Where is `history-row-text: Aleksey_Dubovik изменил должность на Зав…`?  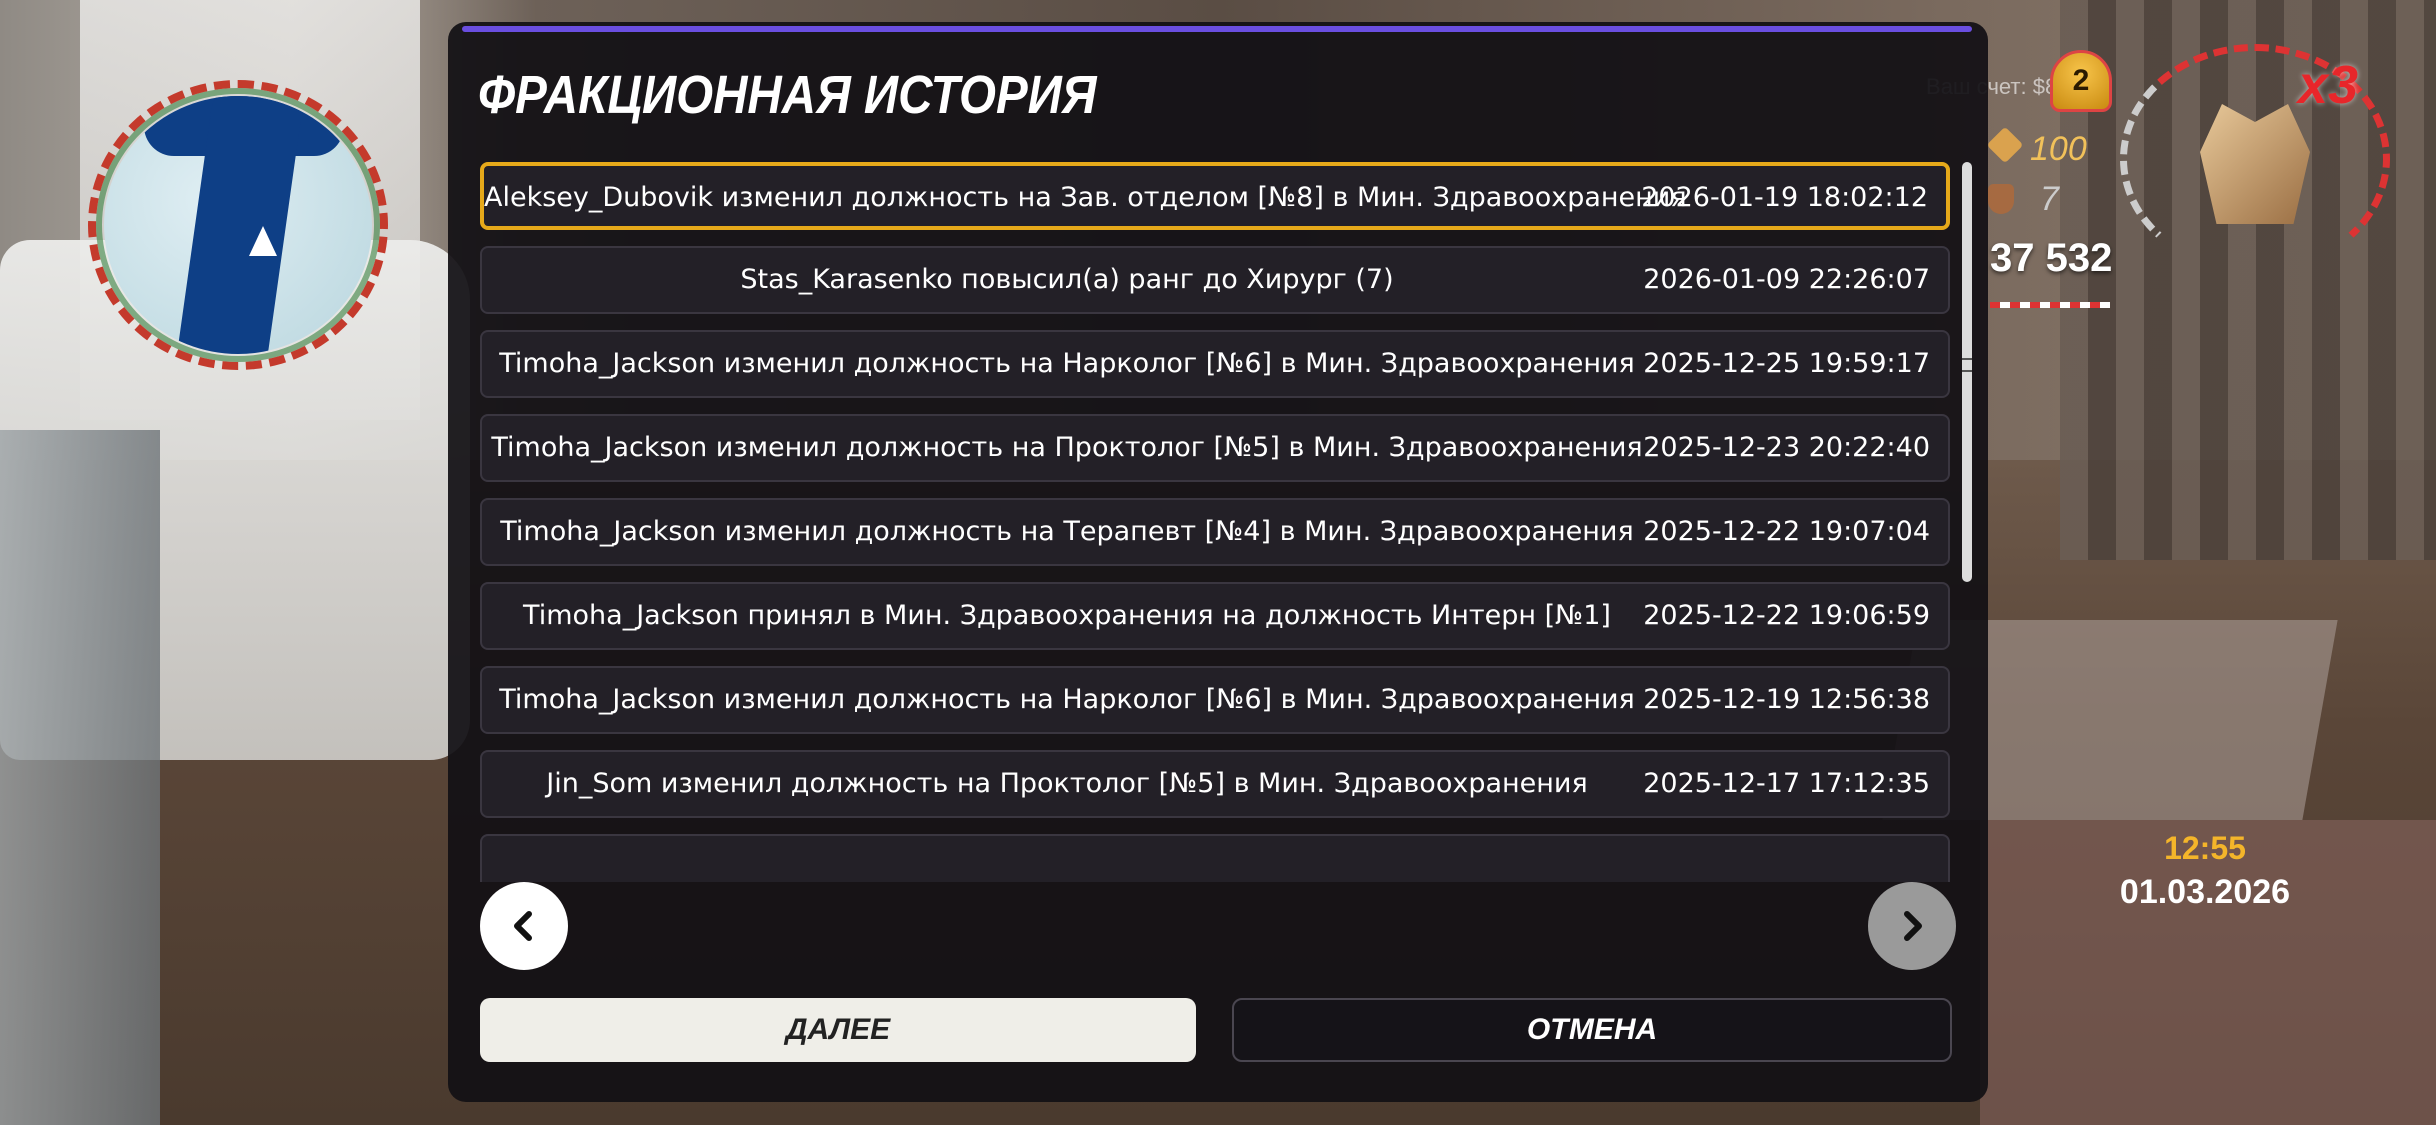 history-row-text: Aleksey_Dubovik изменил должность на Зав… is located at coordinates (1085, 197).